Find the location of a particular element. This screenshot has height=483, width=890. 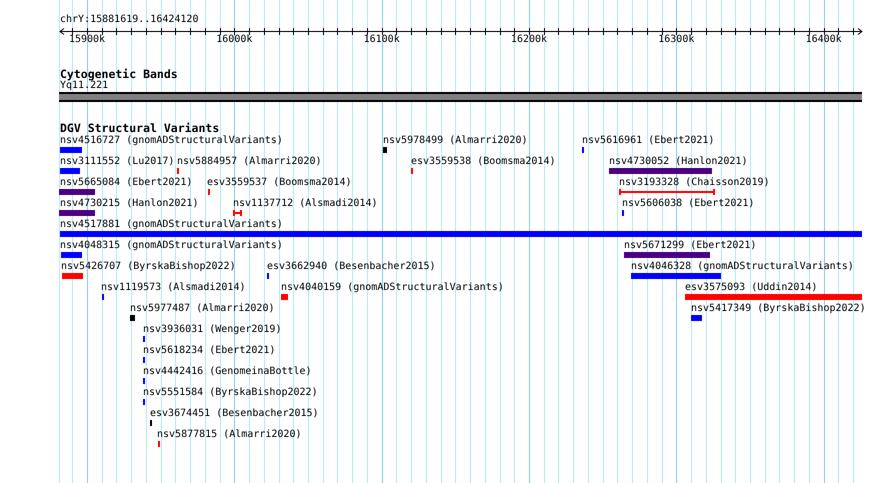

feature-label: esv3575093 (Uddin2014) is located at coordinates (751, 287).